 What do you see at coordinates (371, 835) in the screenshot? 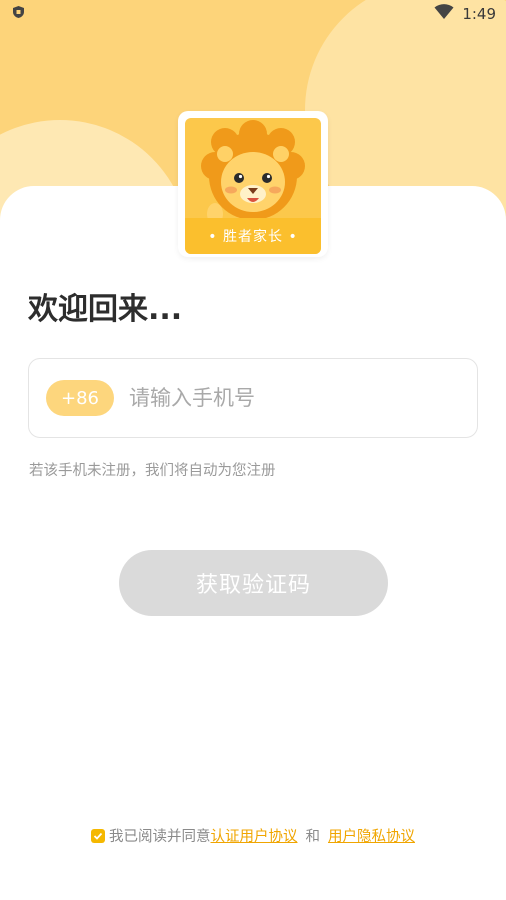
I see `privacy-policy-link: 用户隐私协议` at bounding box center [371, 835].